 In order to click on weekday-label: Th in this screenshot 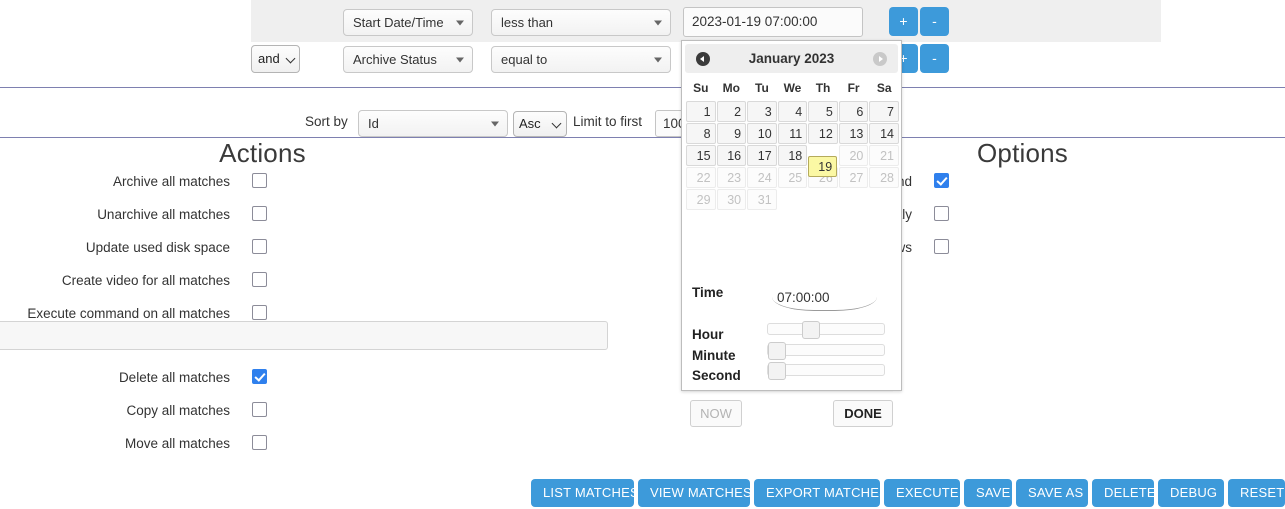, I will do `click(823, 88)`.